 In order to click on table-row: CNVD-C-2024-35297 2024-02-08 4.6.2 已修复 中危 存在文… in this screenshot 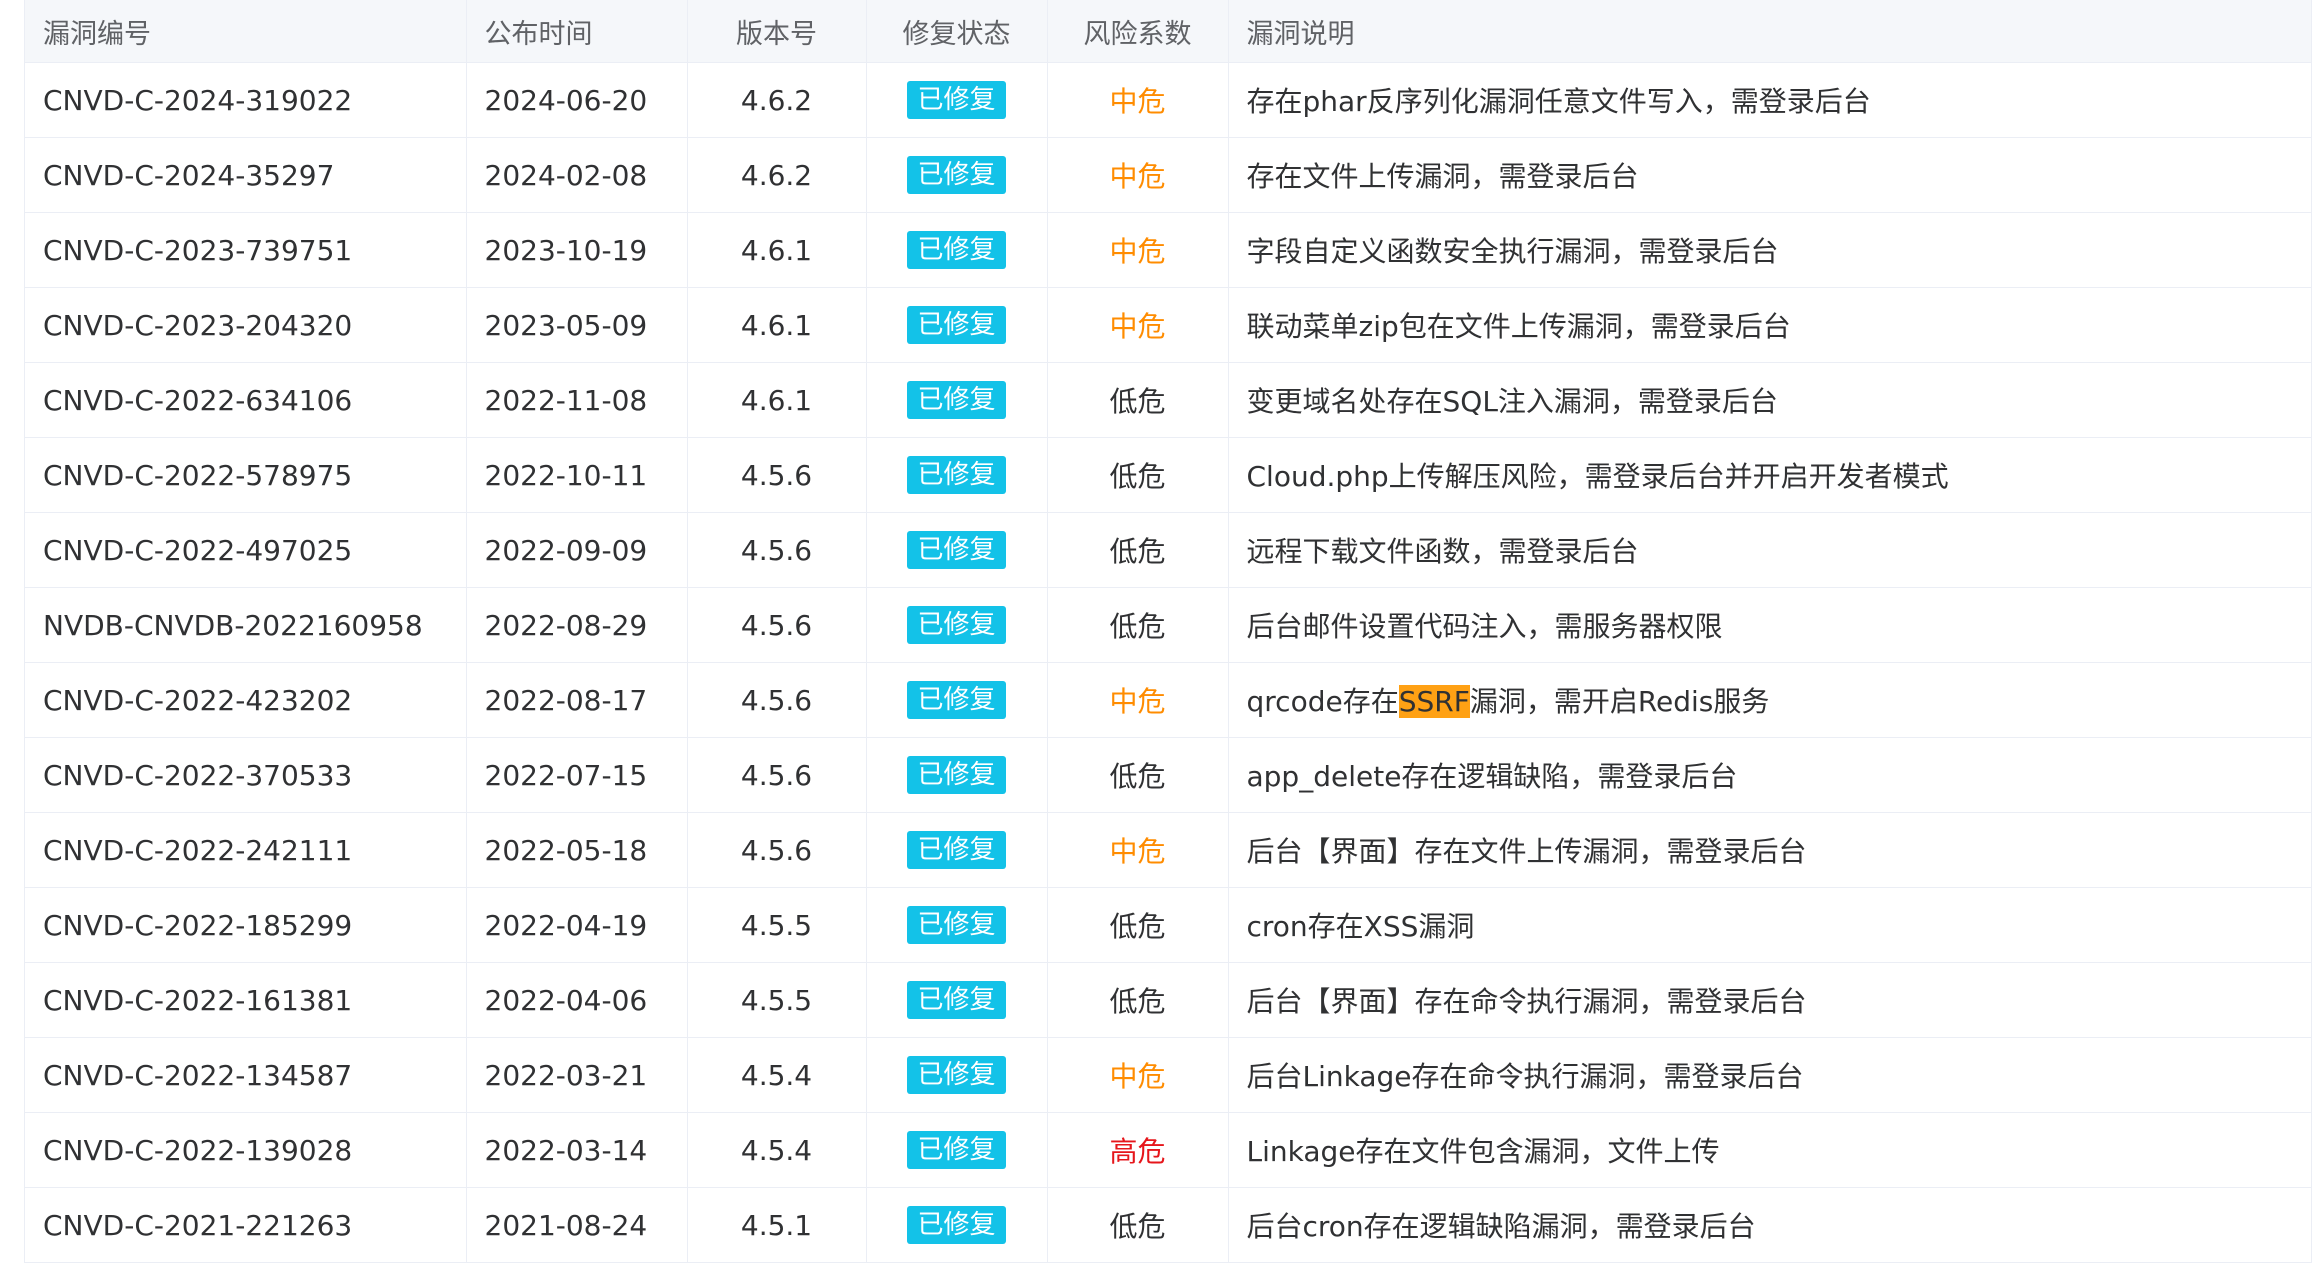, I will do `click(1168, 175)`.